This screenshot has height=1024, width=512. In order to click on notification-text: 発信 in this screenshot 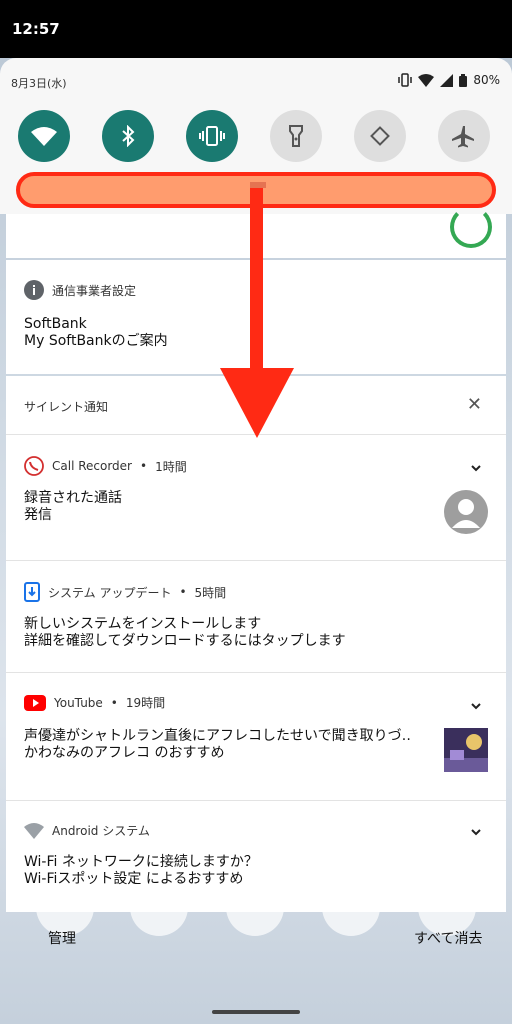, I will do `click(38, 515)`.